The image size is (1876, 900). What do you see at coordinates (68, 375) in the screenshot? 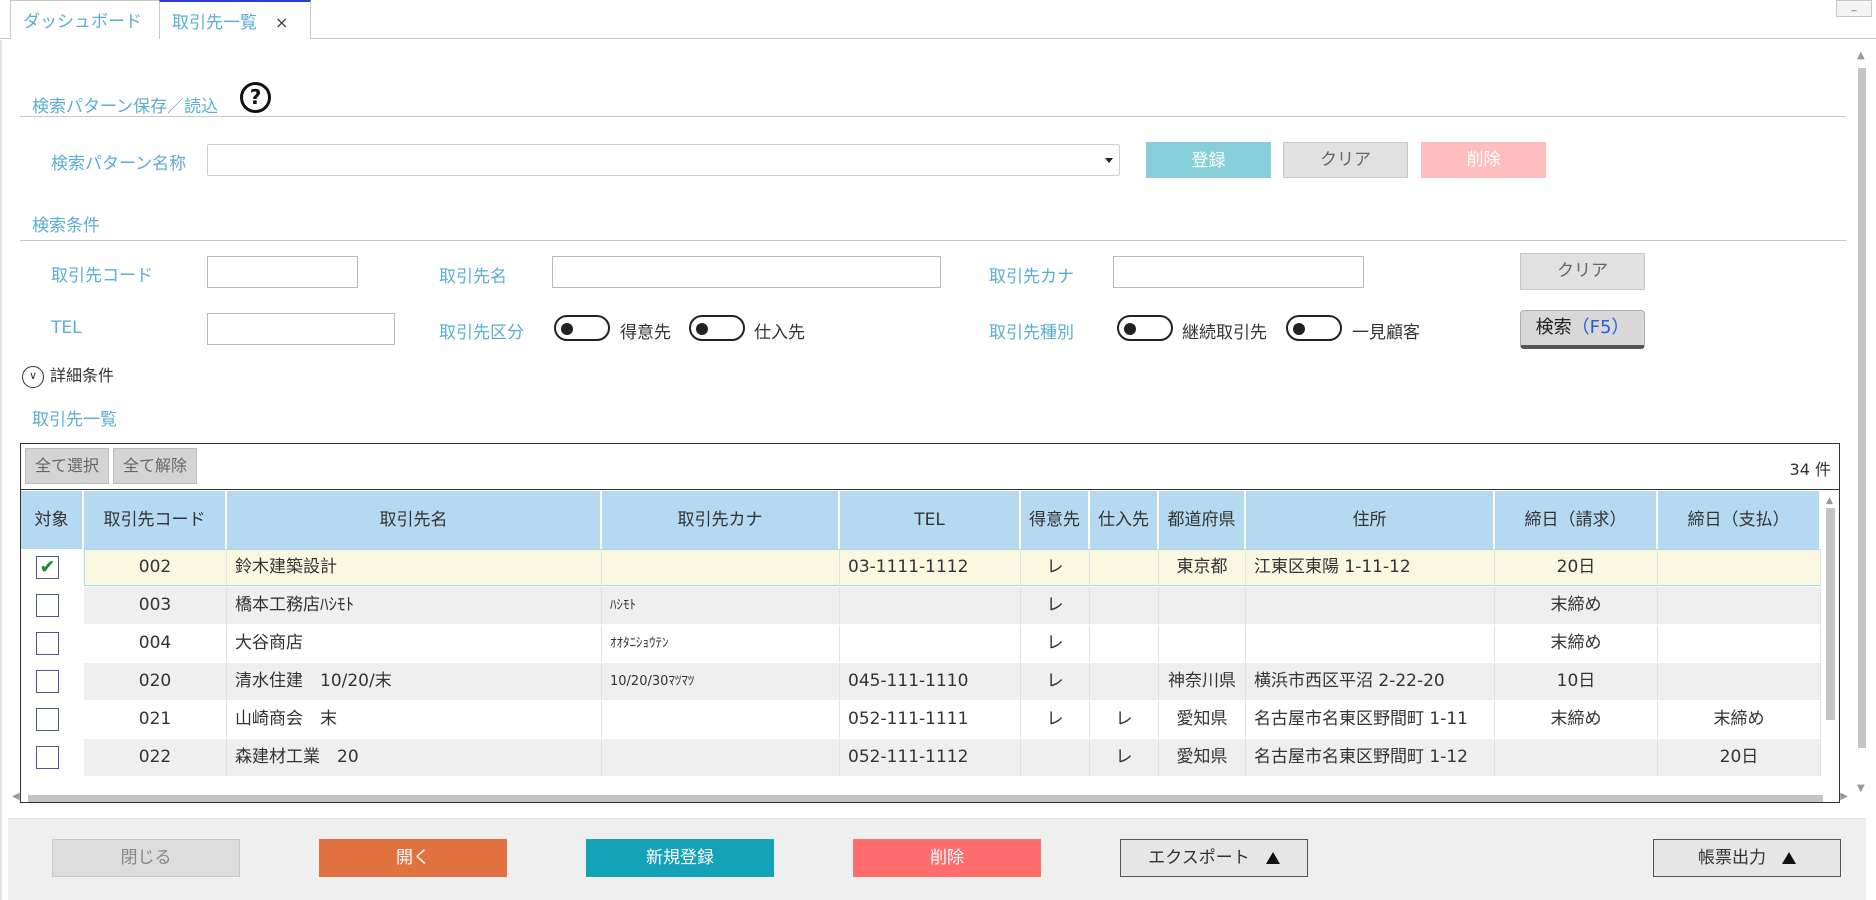
I see `detail-conditions-toggle: ∨ 詳細条件` at bounding box center [68, 375].